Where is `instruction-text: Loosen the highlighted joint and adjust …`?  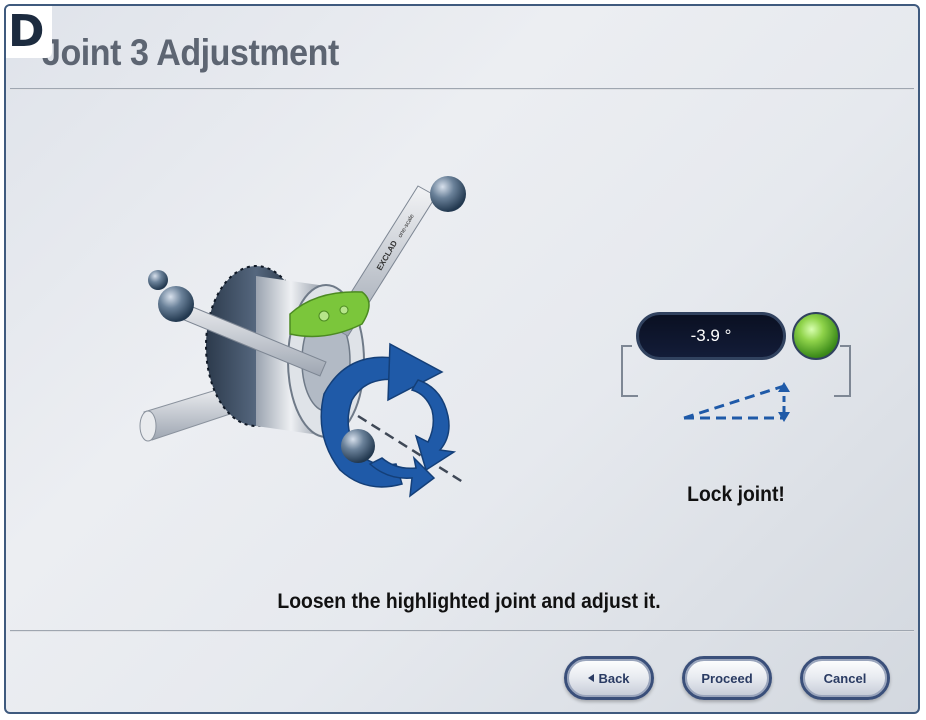 instruction-text: Loosen the highlighted joint and adjust … is located at coordinates (469, 601).